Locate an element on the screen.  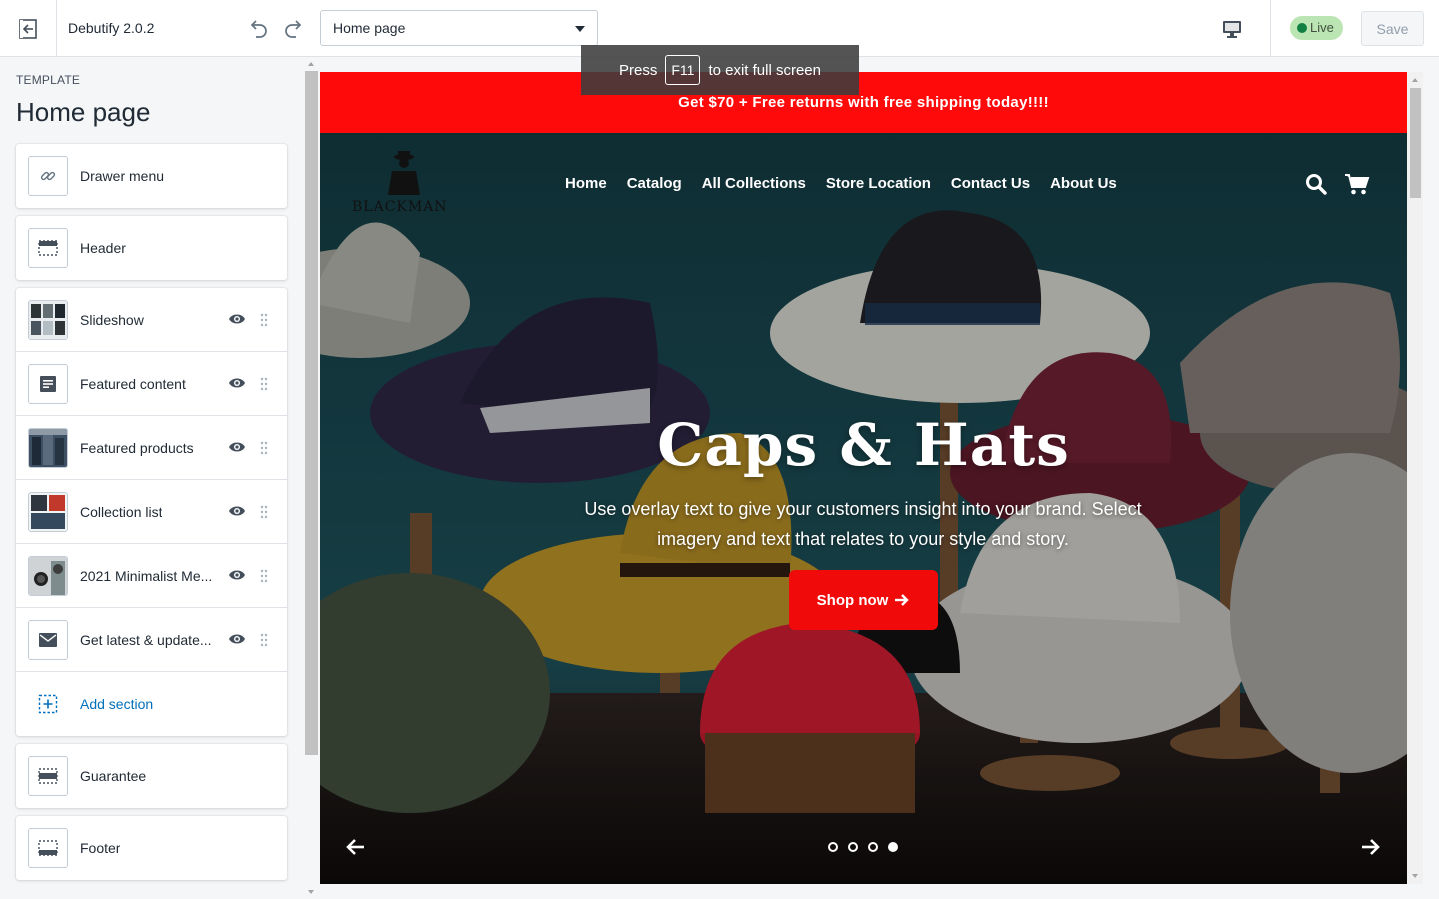
slideshow-thumb is located at coordinates (48, 320).